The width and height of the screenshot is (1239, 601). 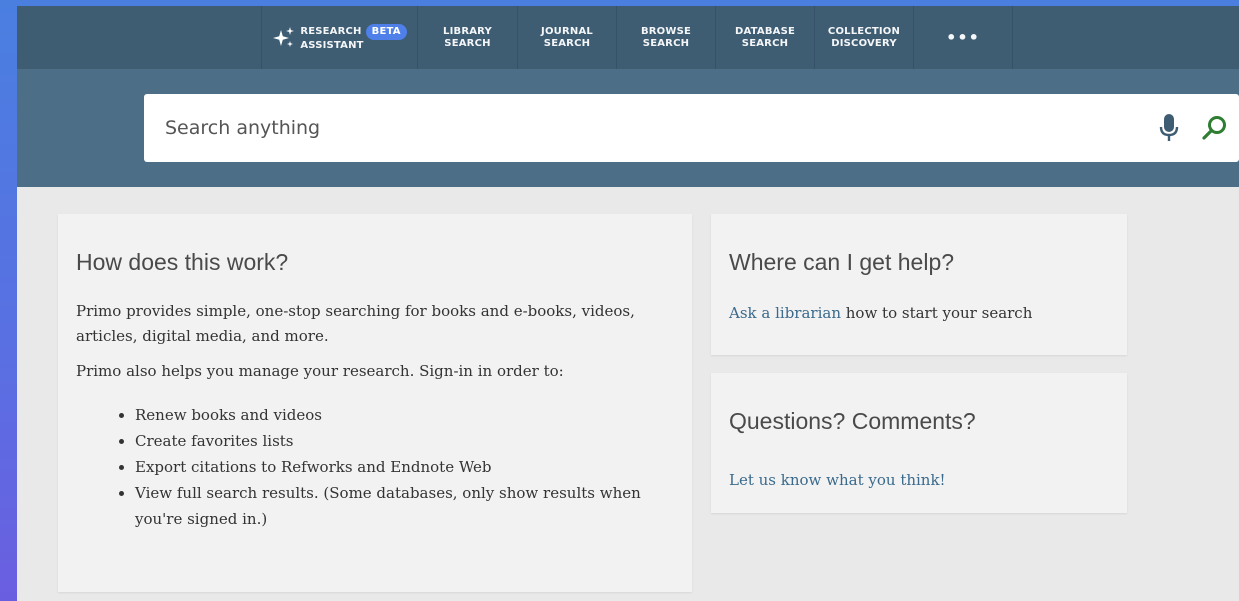 I want to click on voice-search-button, so click(x=1169, y=128).